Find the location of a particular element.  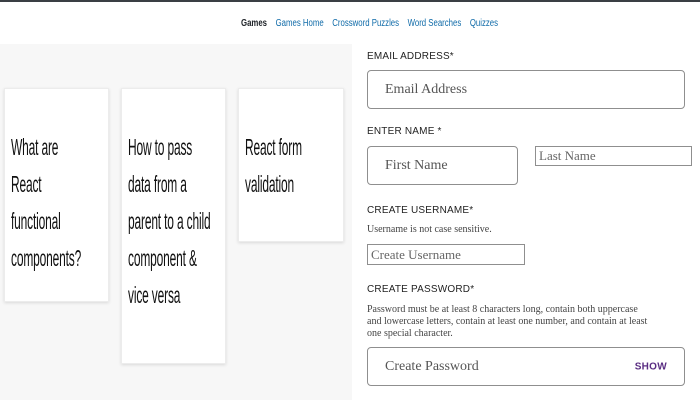

password-placeholder: Create Password is located at coordinates (432, 366).